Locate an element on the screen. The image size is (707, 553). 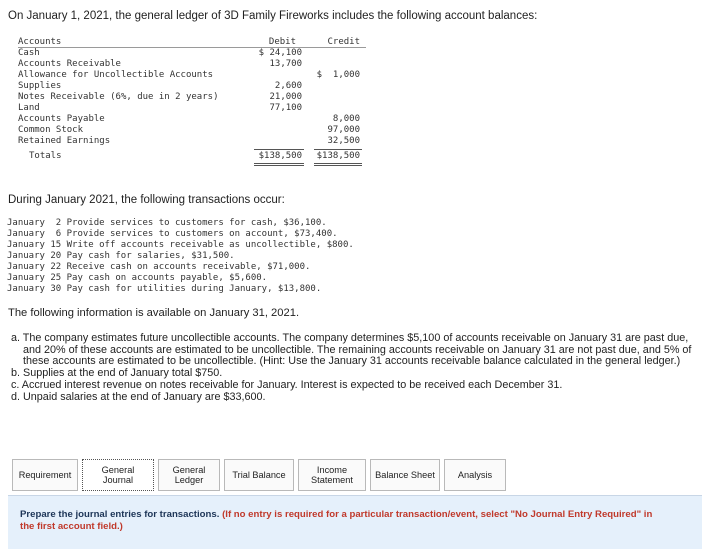
account-name: Allowance for Uncollectible Accounts is located at coordinates (116, 75).